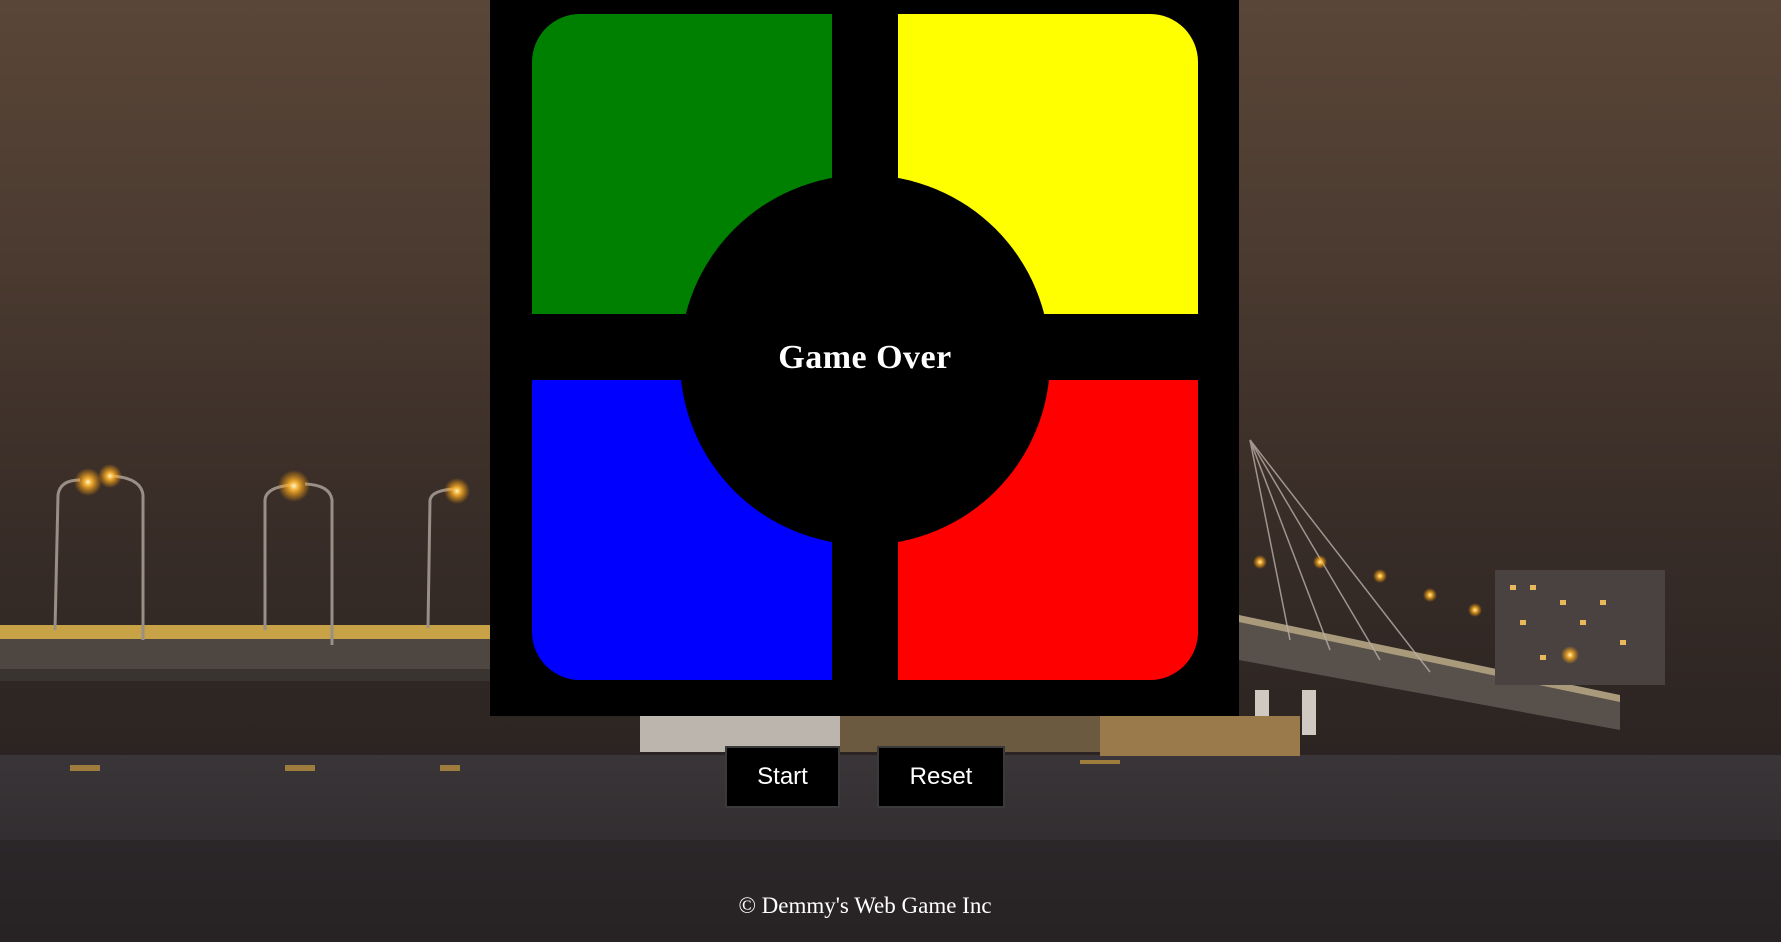 The image size is (1781, 942). What do you see at coordinates (865, 905) in the screenshot?
I see `copyright-footer: © Demmy's Web Game Inc` at bounding box center [865, 905].